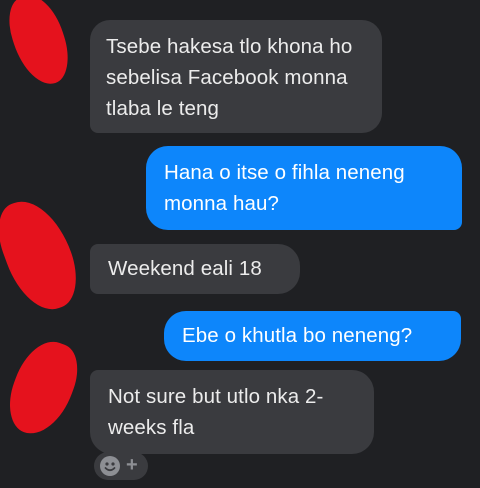 The height and width of the screenshot is (488, 480). What do you see at coordinates (232, 412) in the screenshot?
I see `message-bubble-incoming: Not sure but utlo nka 2- weeks fla` at bounding box center [232, 412].